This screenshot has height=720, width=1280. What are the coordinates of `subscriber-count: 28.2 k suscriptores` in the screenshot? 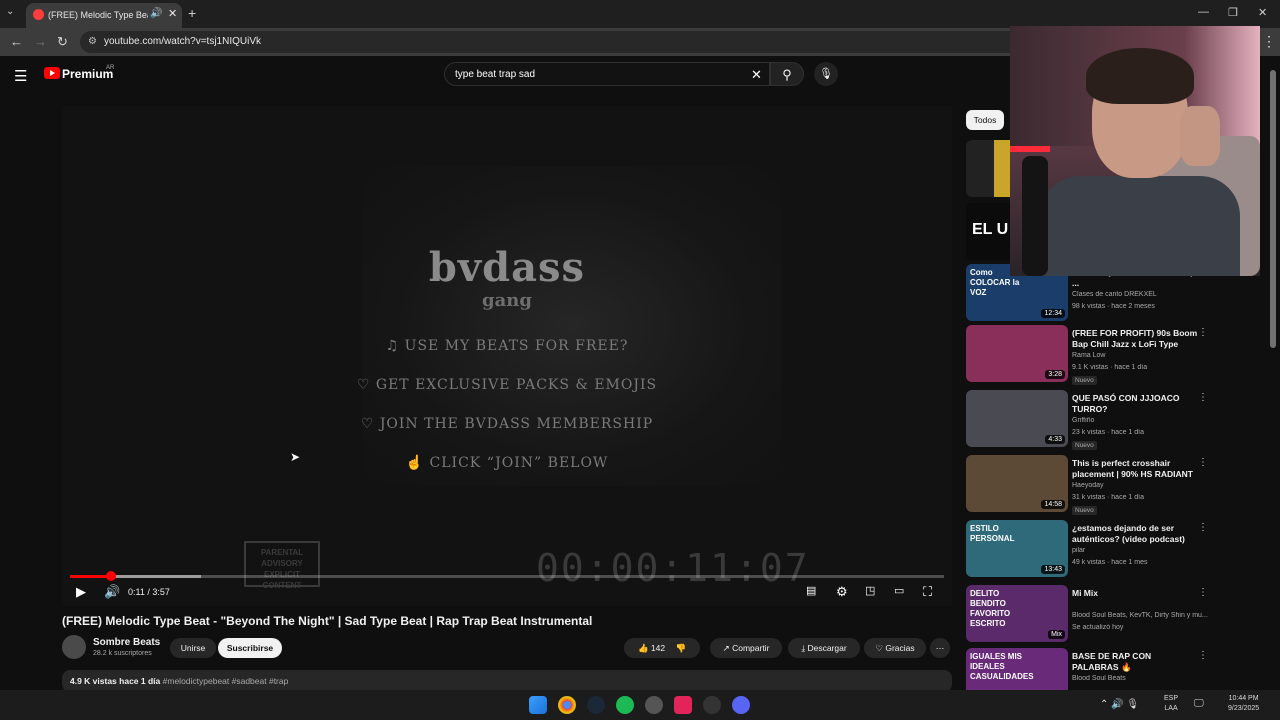 It's located at (122, 653).